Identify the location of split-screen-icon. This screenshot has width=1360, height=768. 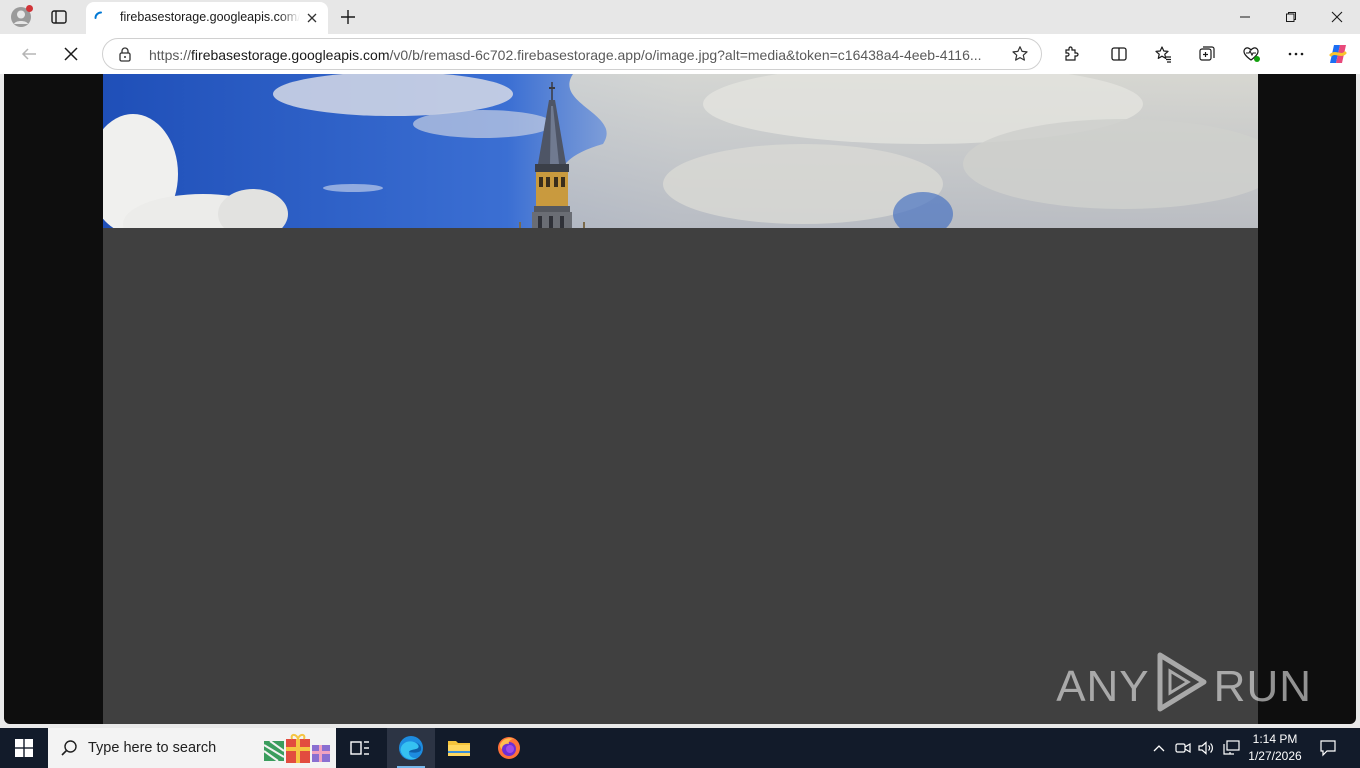
(1119, 54).